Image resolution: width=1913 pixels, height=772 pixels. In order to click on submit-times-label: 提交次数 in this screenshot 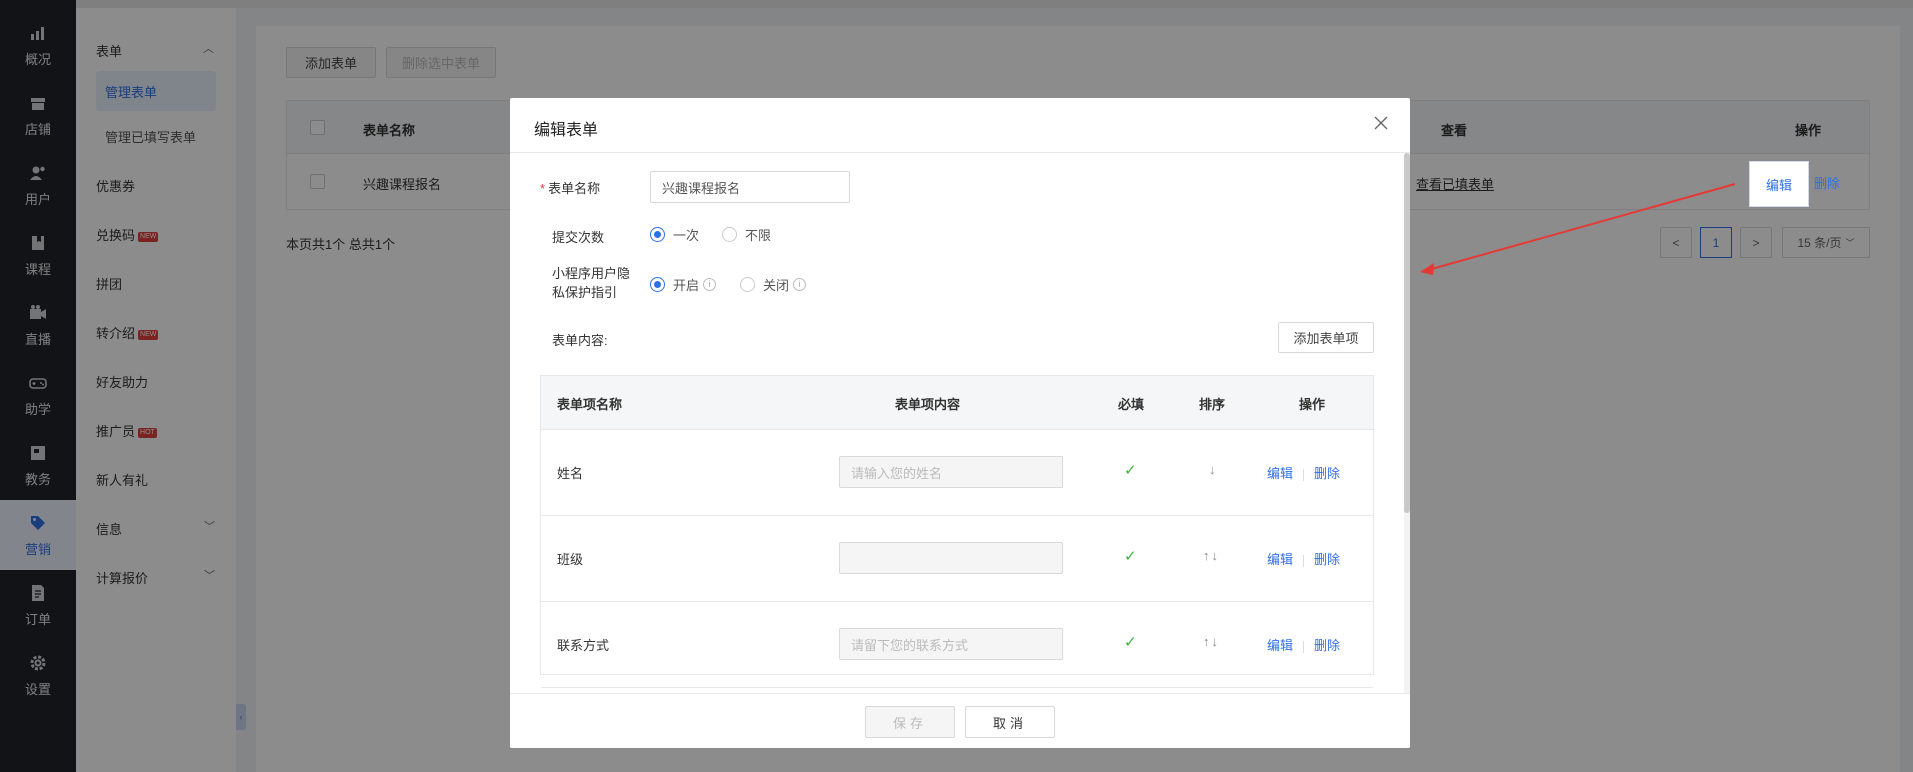, I will do `click(578, 237)`.